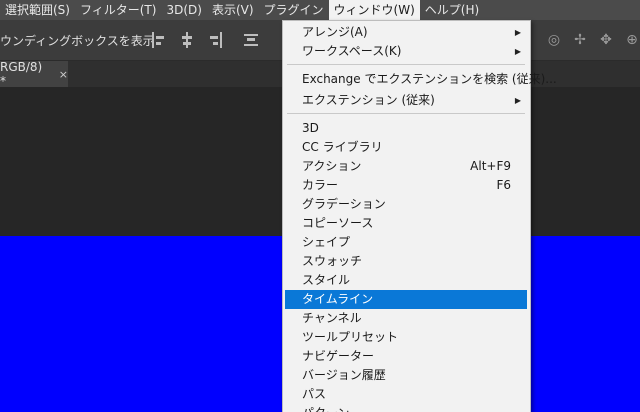 This screenshot has height=412, width=640. I want to click on menu-item-version-history: バージョン履歴, so click(406, 375).